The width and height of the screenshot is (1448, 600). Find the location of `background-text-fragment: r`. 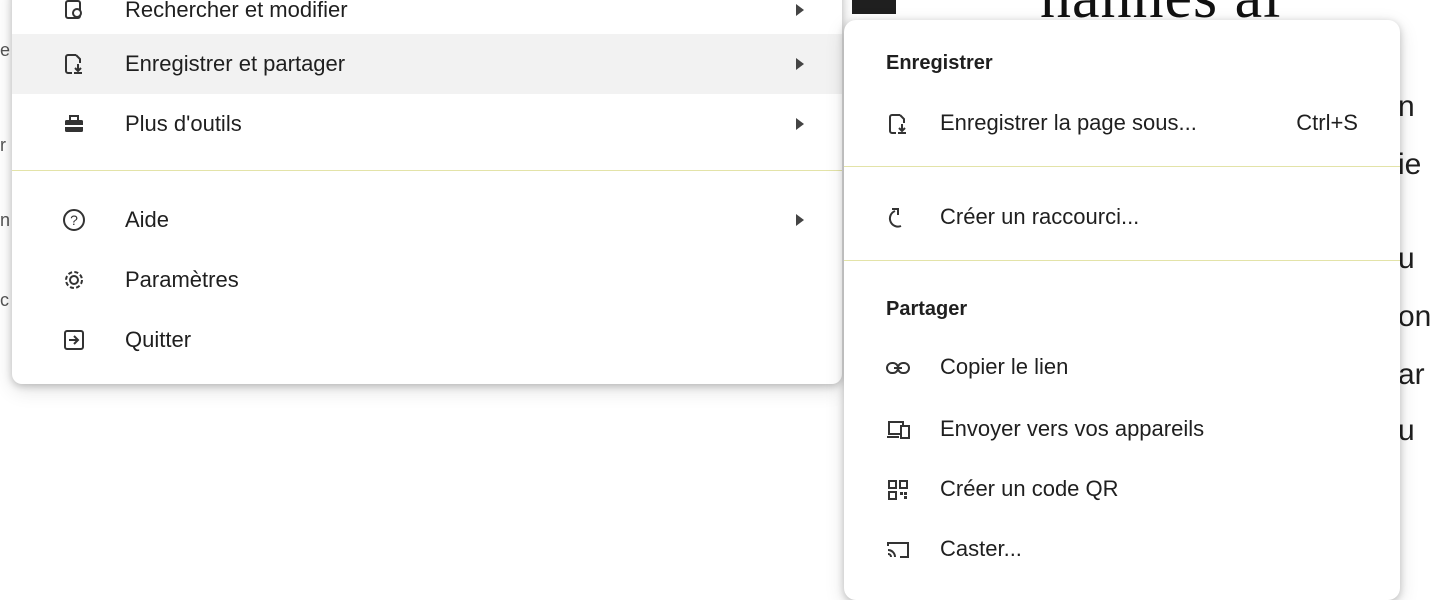

background-text-fragment: r is located at coordinates (3, 145).